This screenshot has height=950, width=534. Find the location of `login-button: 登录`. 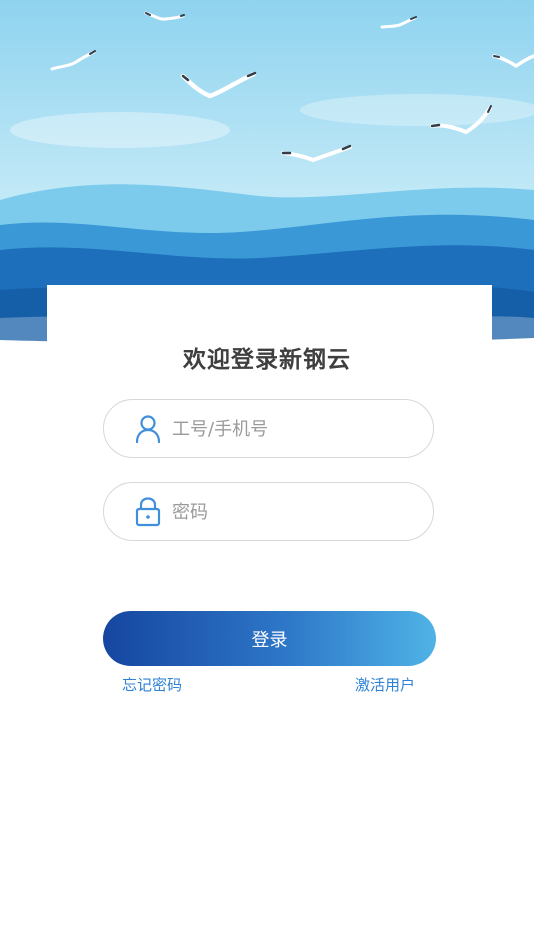

login-button: 登录 is located at coordinates (269, 638).